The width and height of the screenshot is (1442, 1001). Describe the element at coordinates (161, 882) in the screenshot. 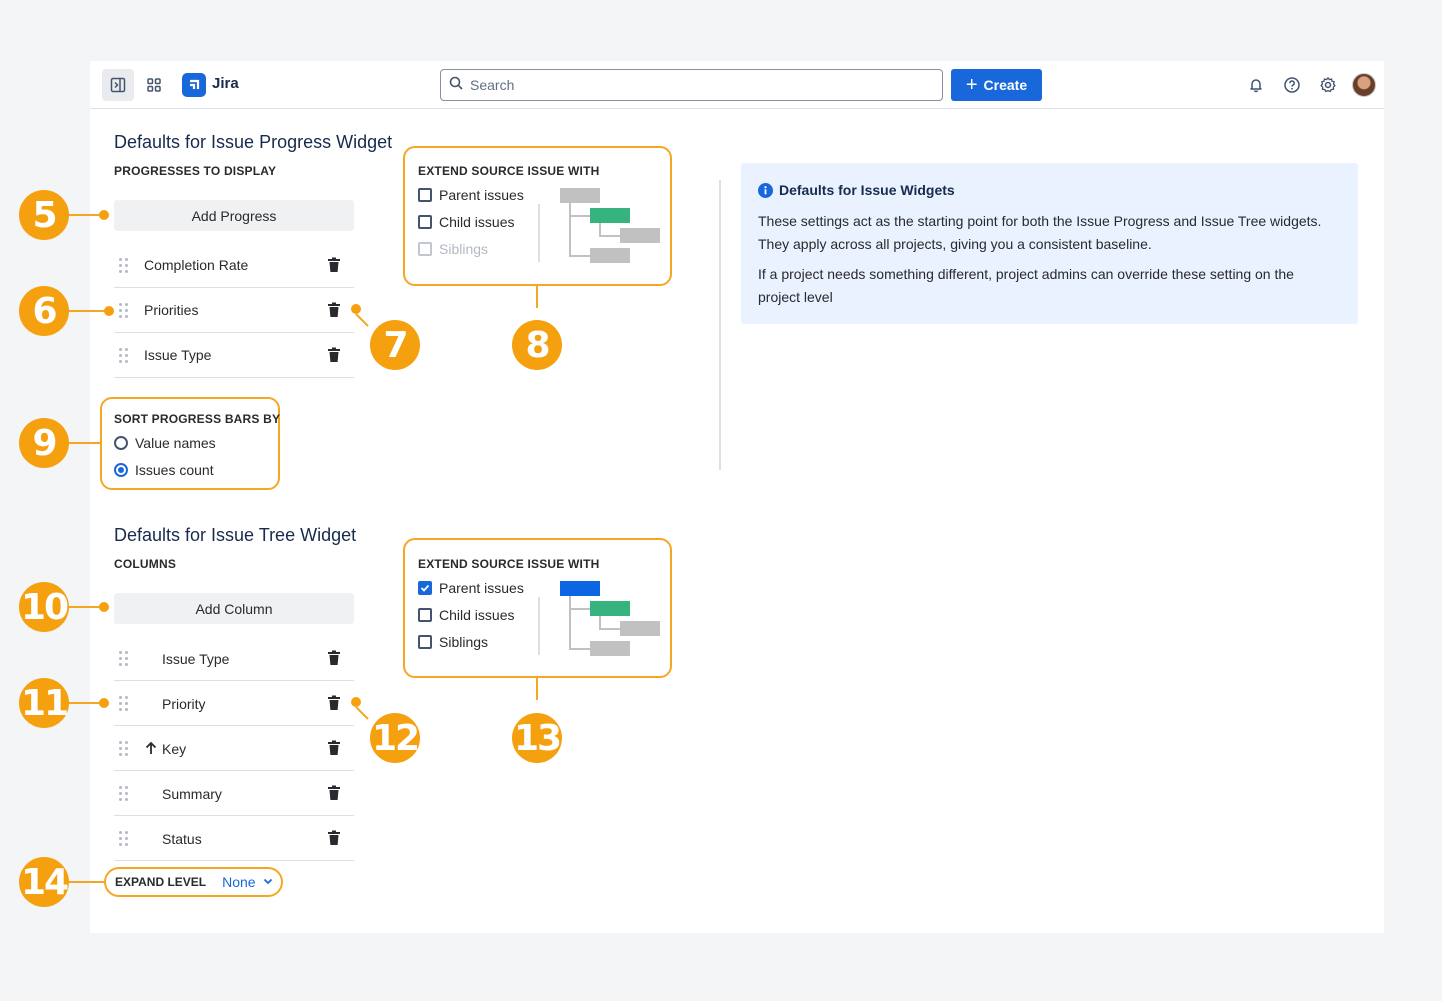

I see `expand-level-label: EXPAND LEVEL` at that location.